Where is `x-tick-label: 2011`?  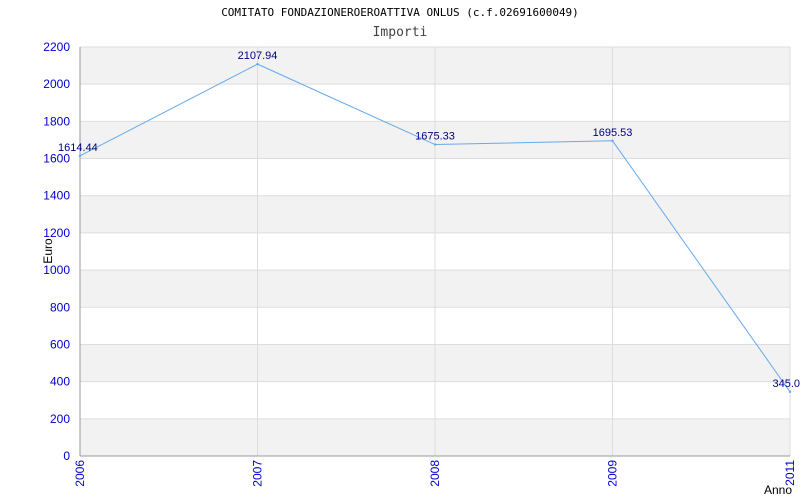
x-tick-label: 2011 is located at coordinates (790, 473).